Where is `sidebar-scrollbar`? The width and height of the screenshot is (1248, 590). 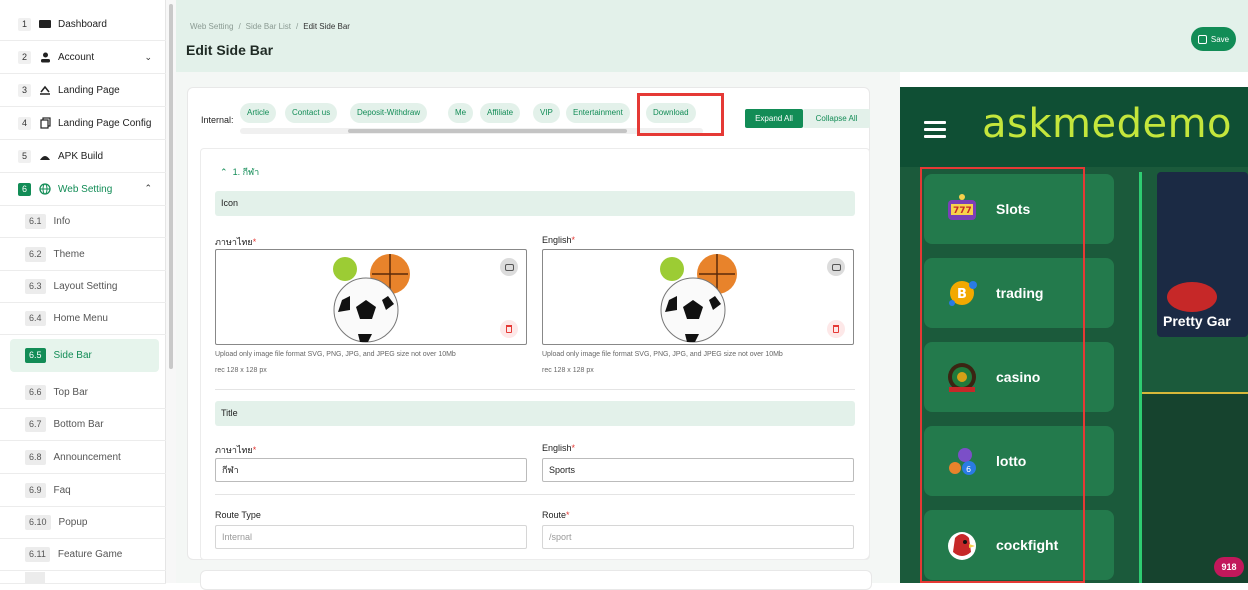 sidebar-scrollbar is located at coordinates (171, 291).